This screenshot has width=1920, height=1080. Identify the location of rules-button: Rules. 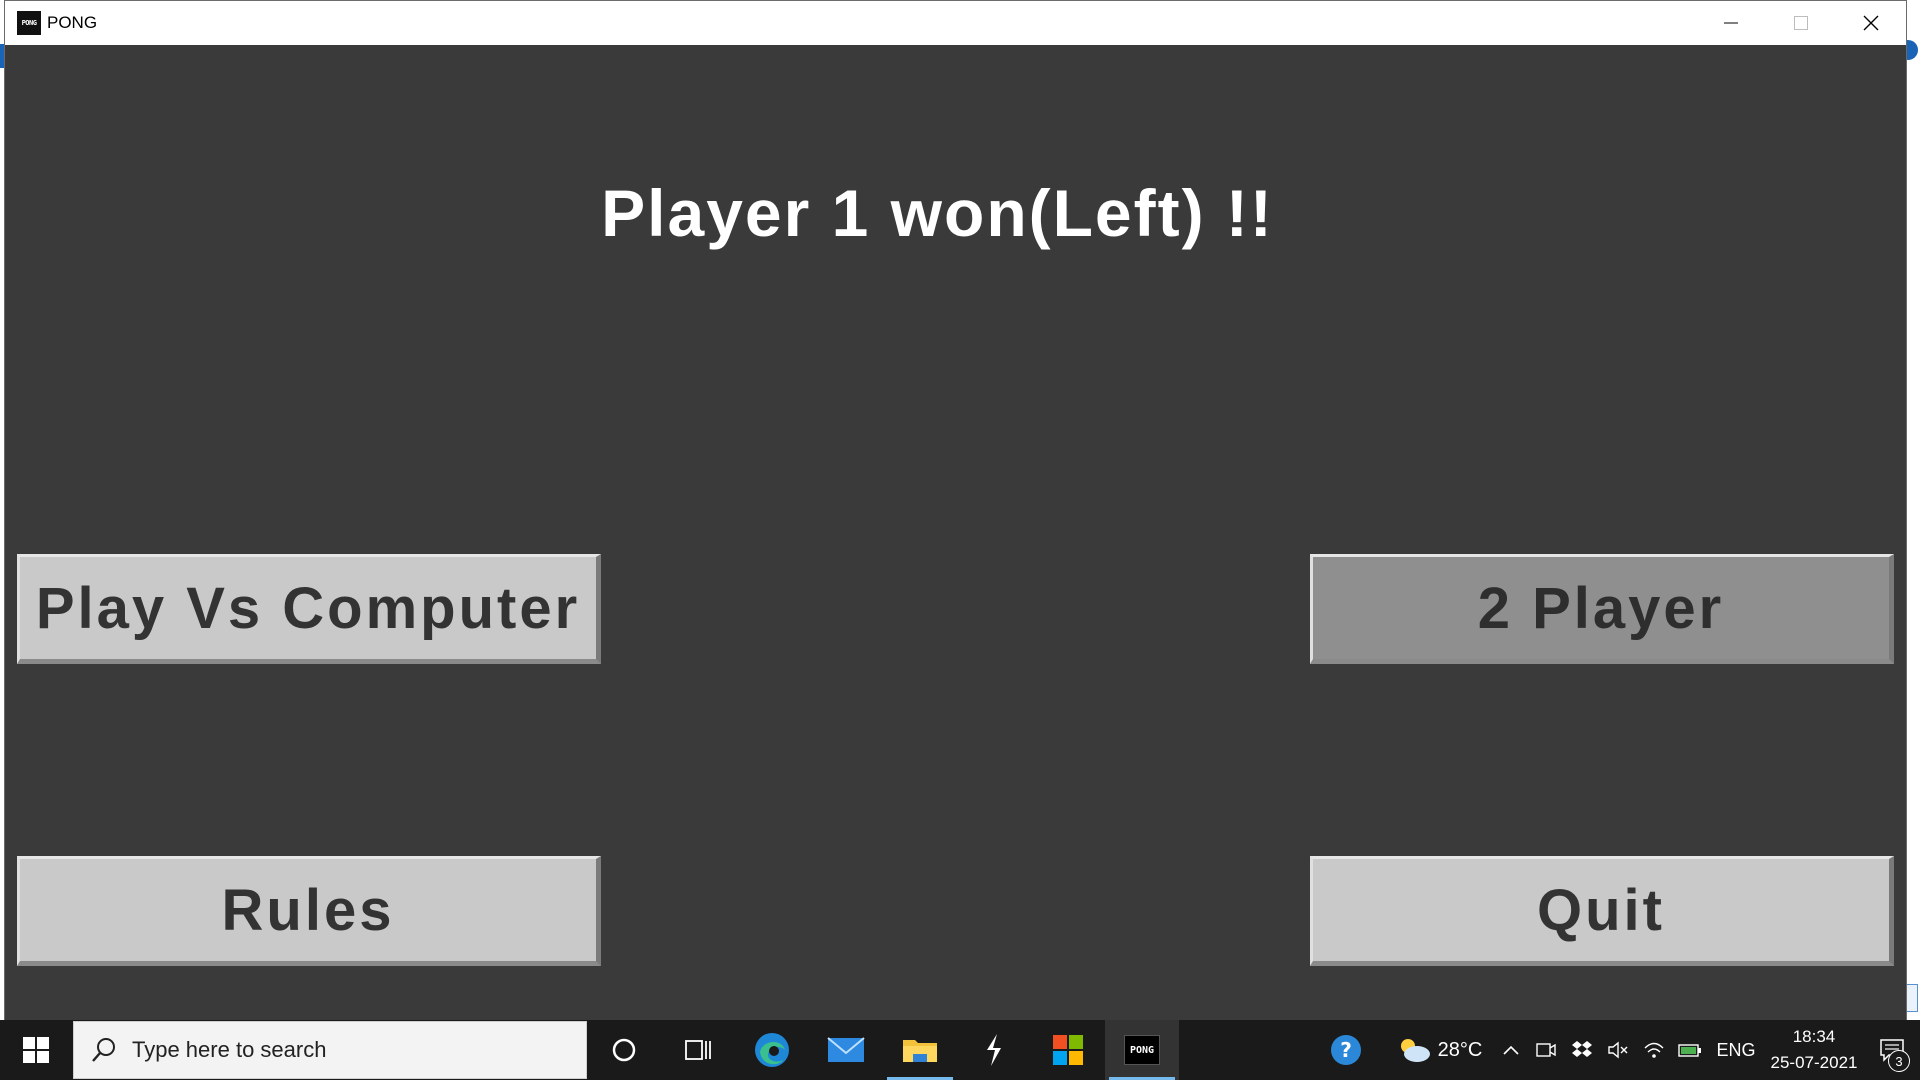
(309, 911).